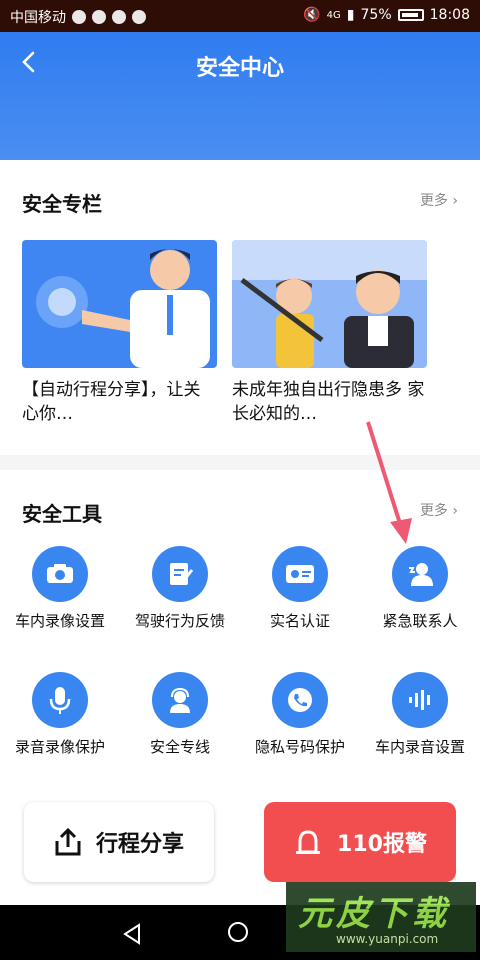 Image resolution: width=480 pixels, height=960 pixels. Describe the element at coordinates (350, 15) in the screenshot. I see `signal-icon: ▮` at that location.